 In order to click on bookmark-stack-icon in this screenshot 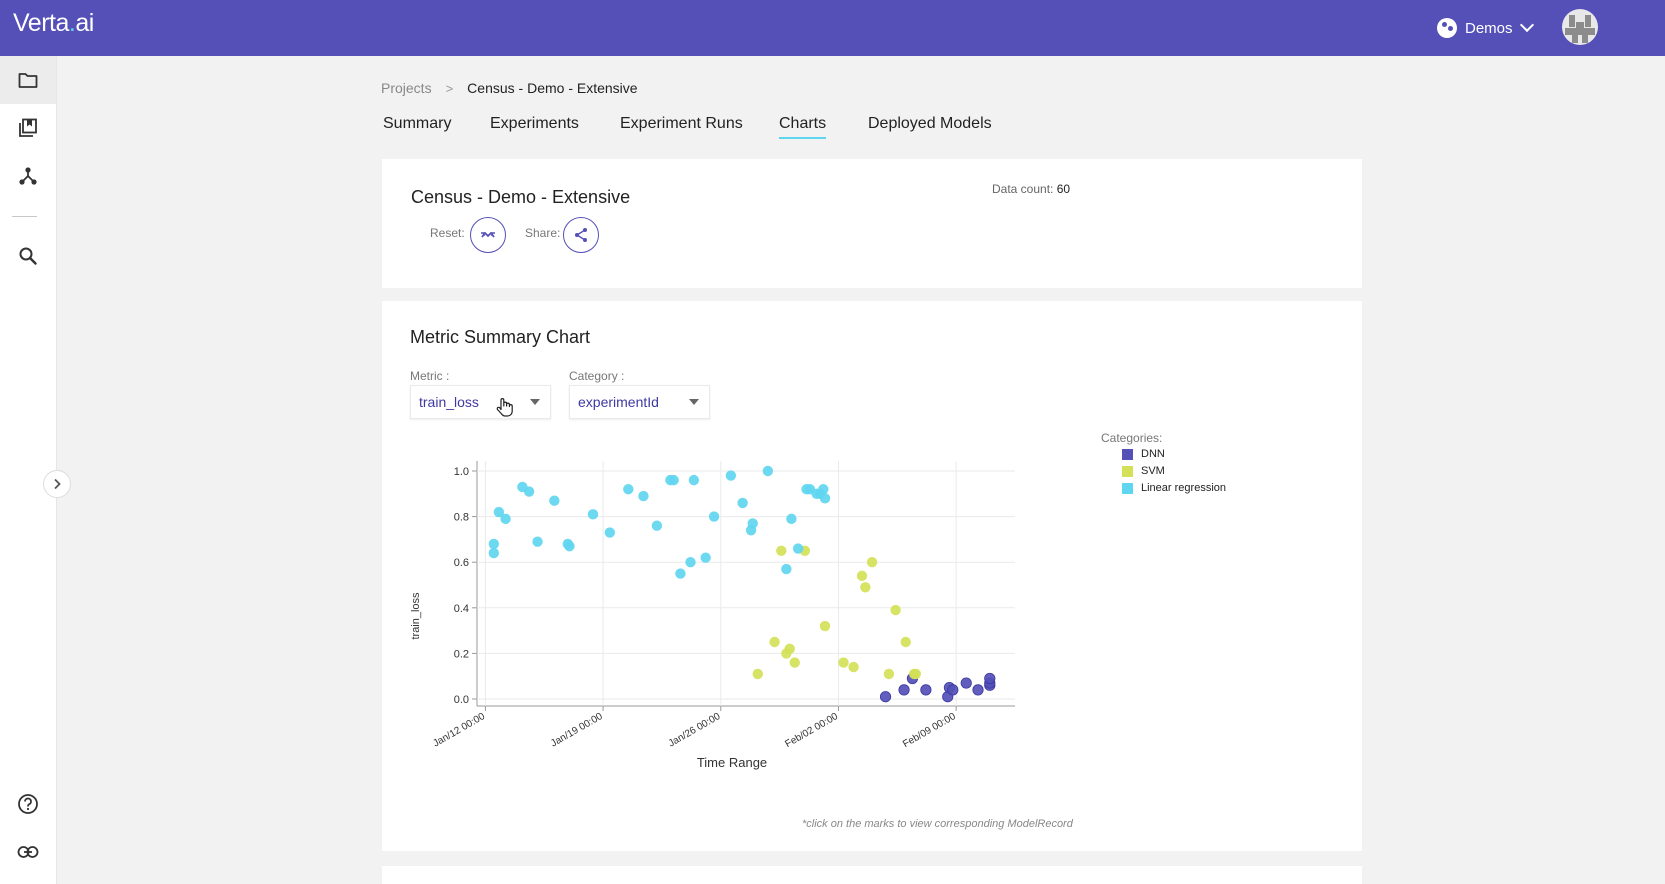, I will do `click(28, 127)`.